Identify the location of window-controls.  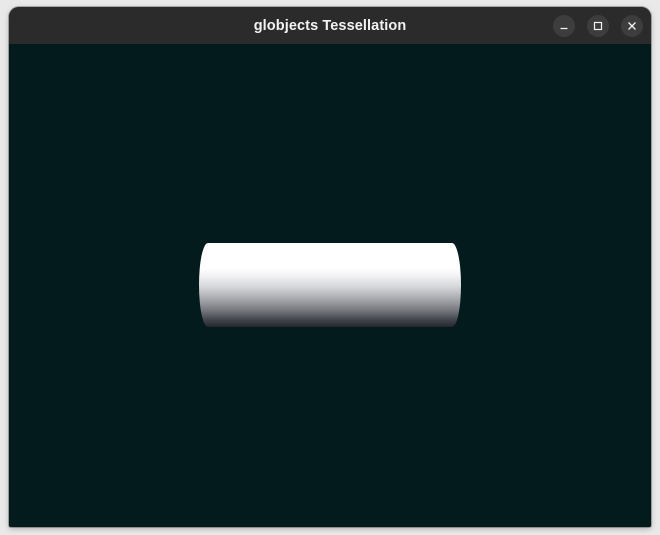
(598, 26).